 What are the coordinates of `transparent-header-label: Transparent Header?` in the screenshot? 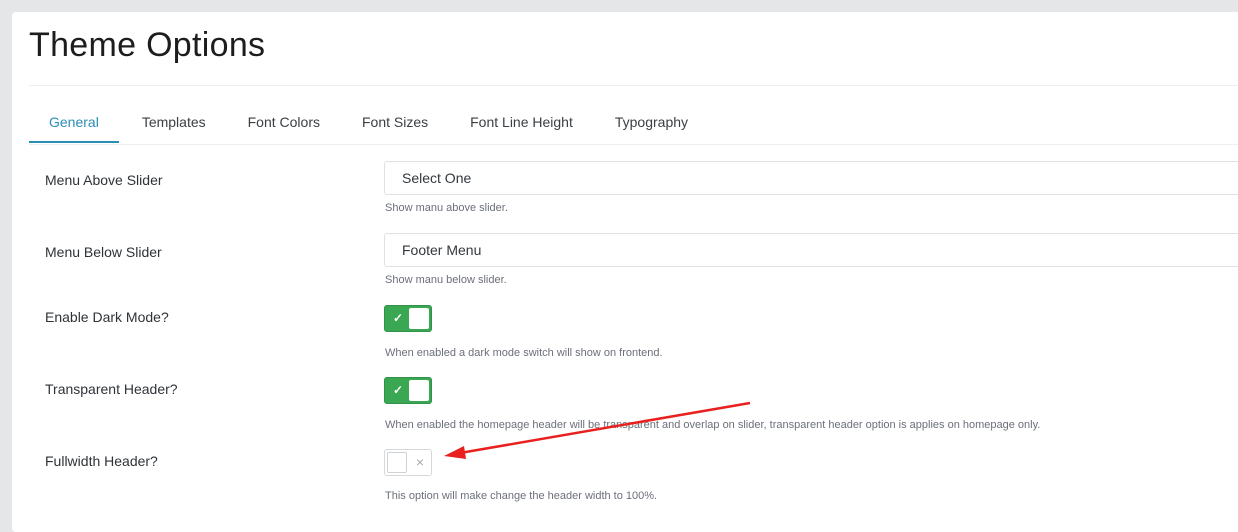 It's located at (111, 389).